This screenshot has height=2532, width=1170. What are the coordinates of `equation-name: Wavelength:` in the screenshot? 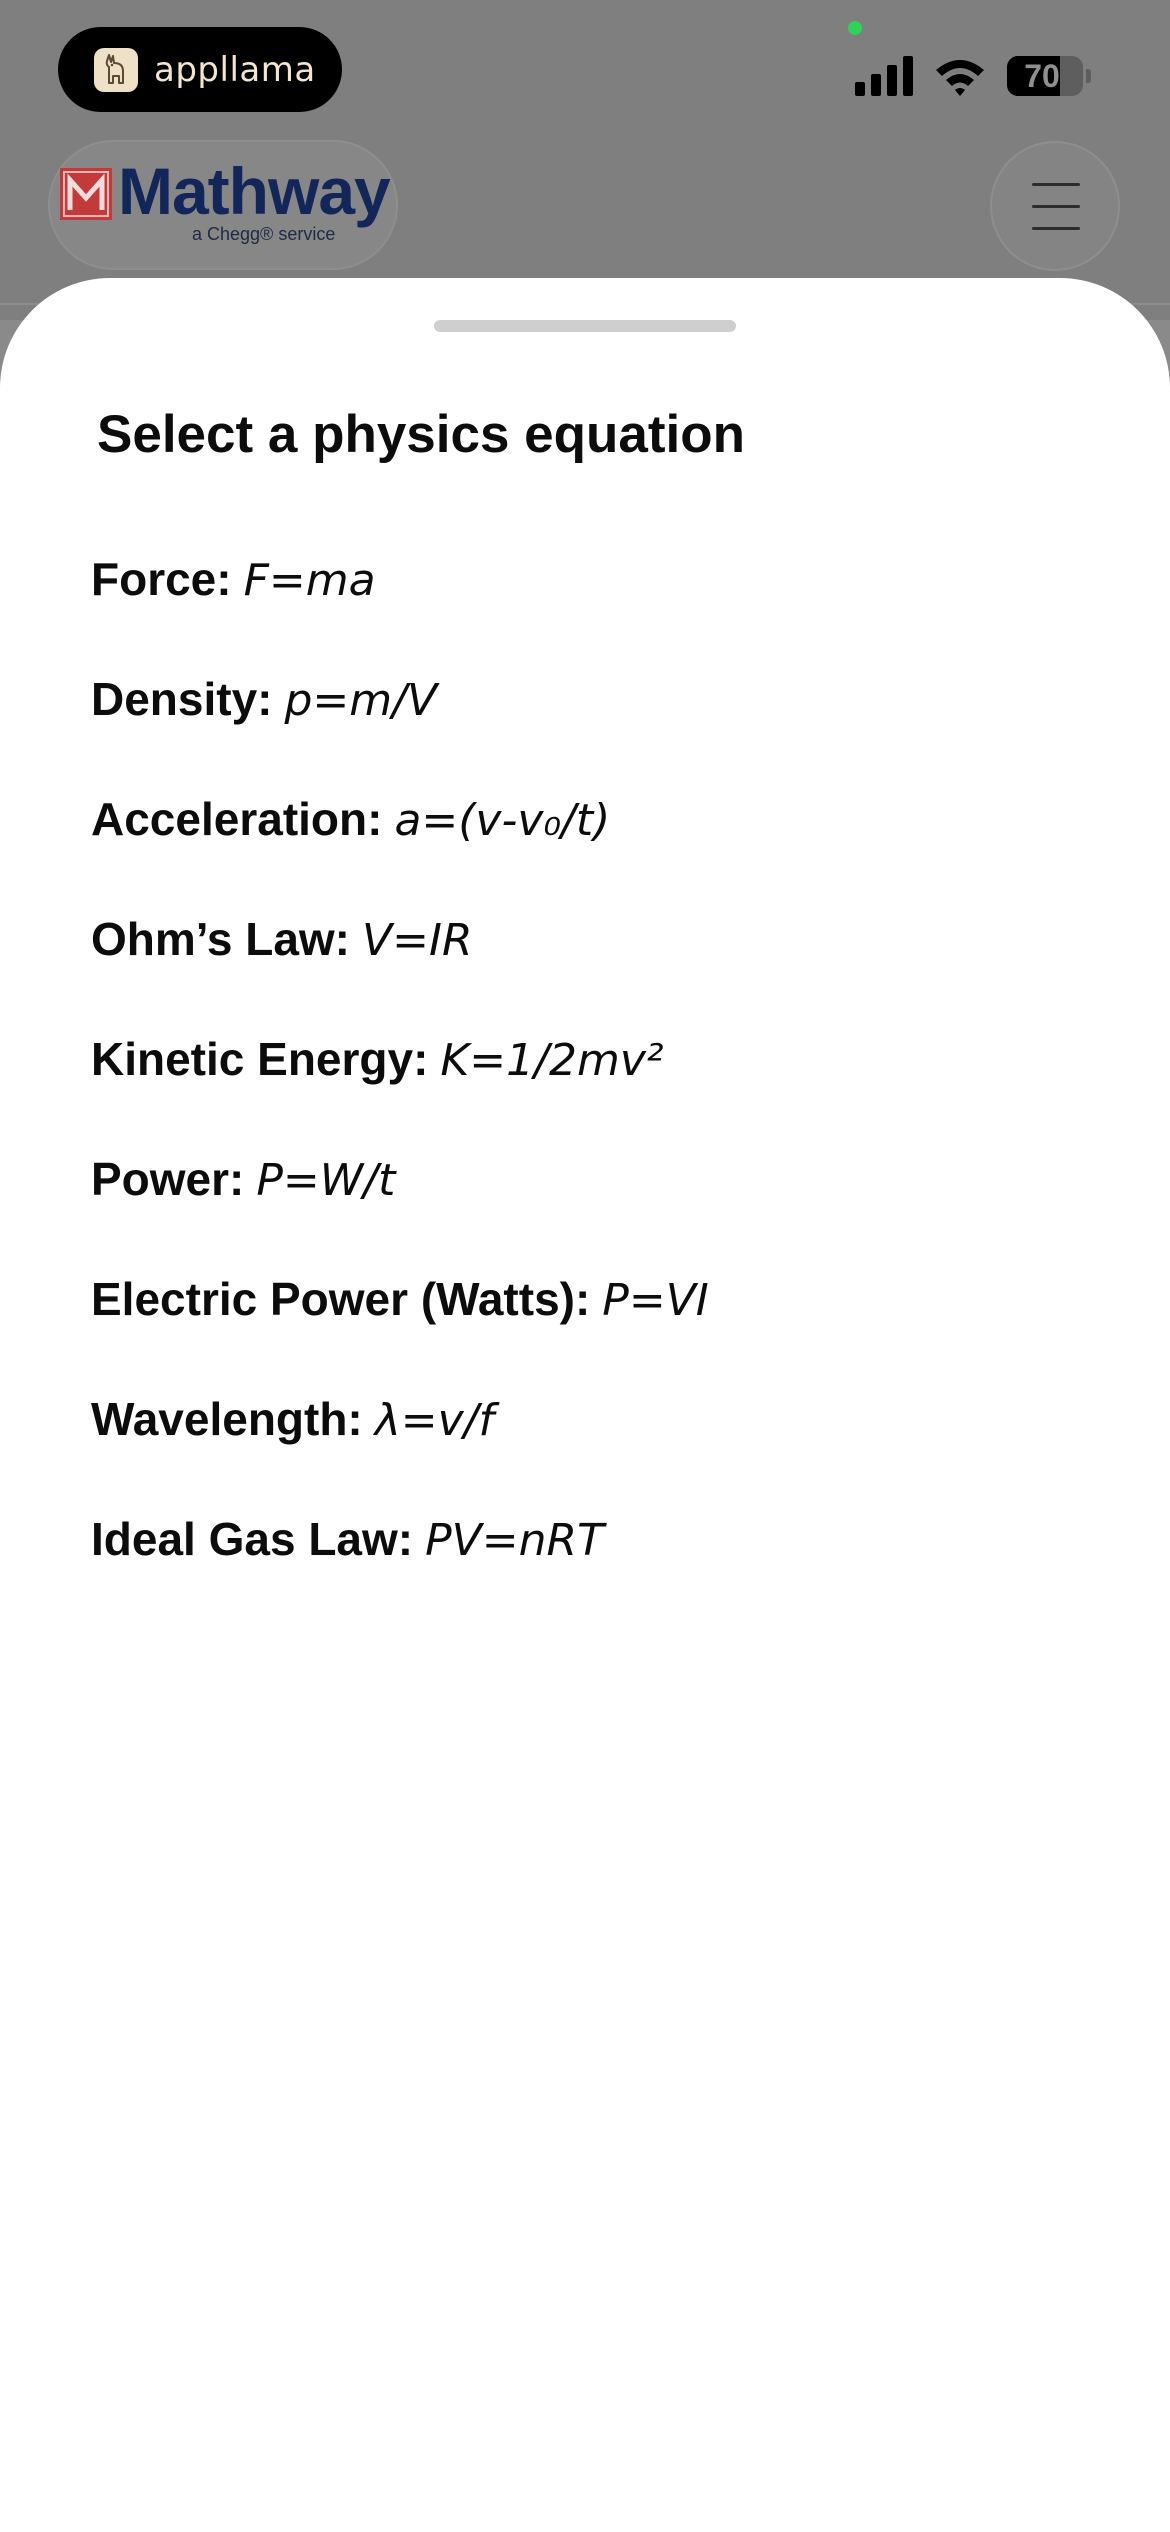 It's located at (227, 1419).